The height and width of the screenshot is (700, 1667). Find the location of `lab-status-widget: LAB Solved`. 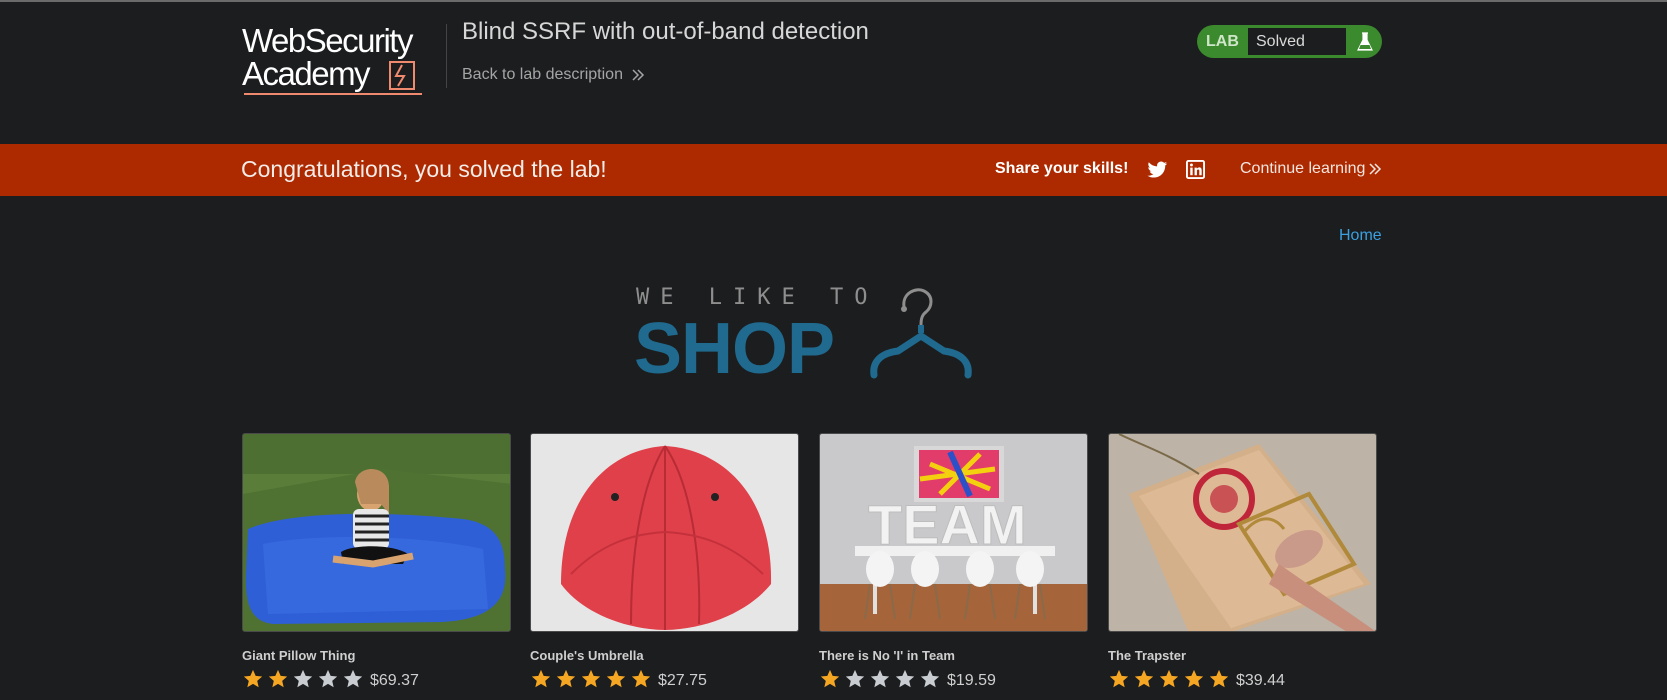

lab-status-widget: LAB Solved is located at coordinates (1289, 41).